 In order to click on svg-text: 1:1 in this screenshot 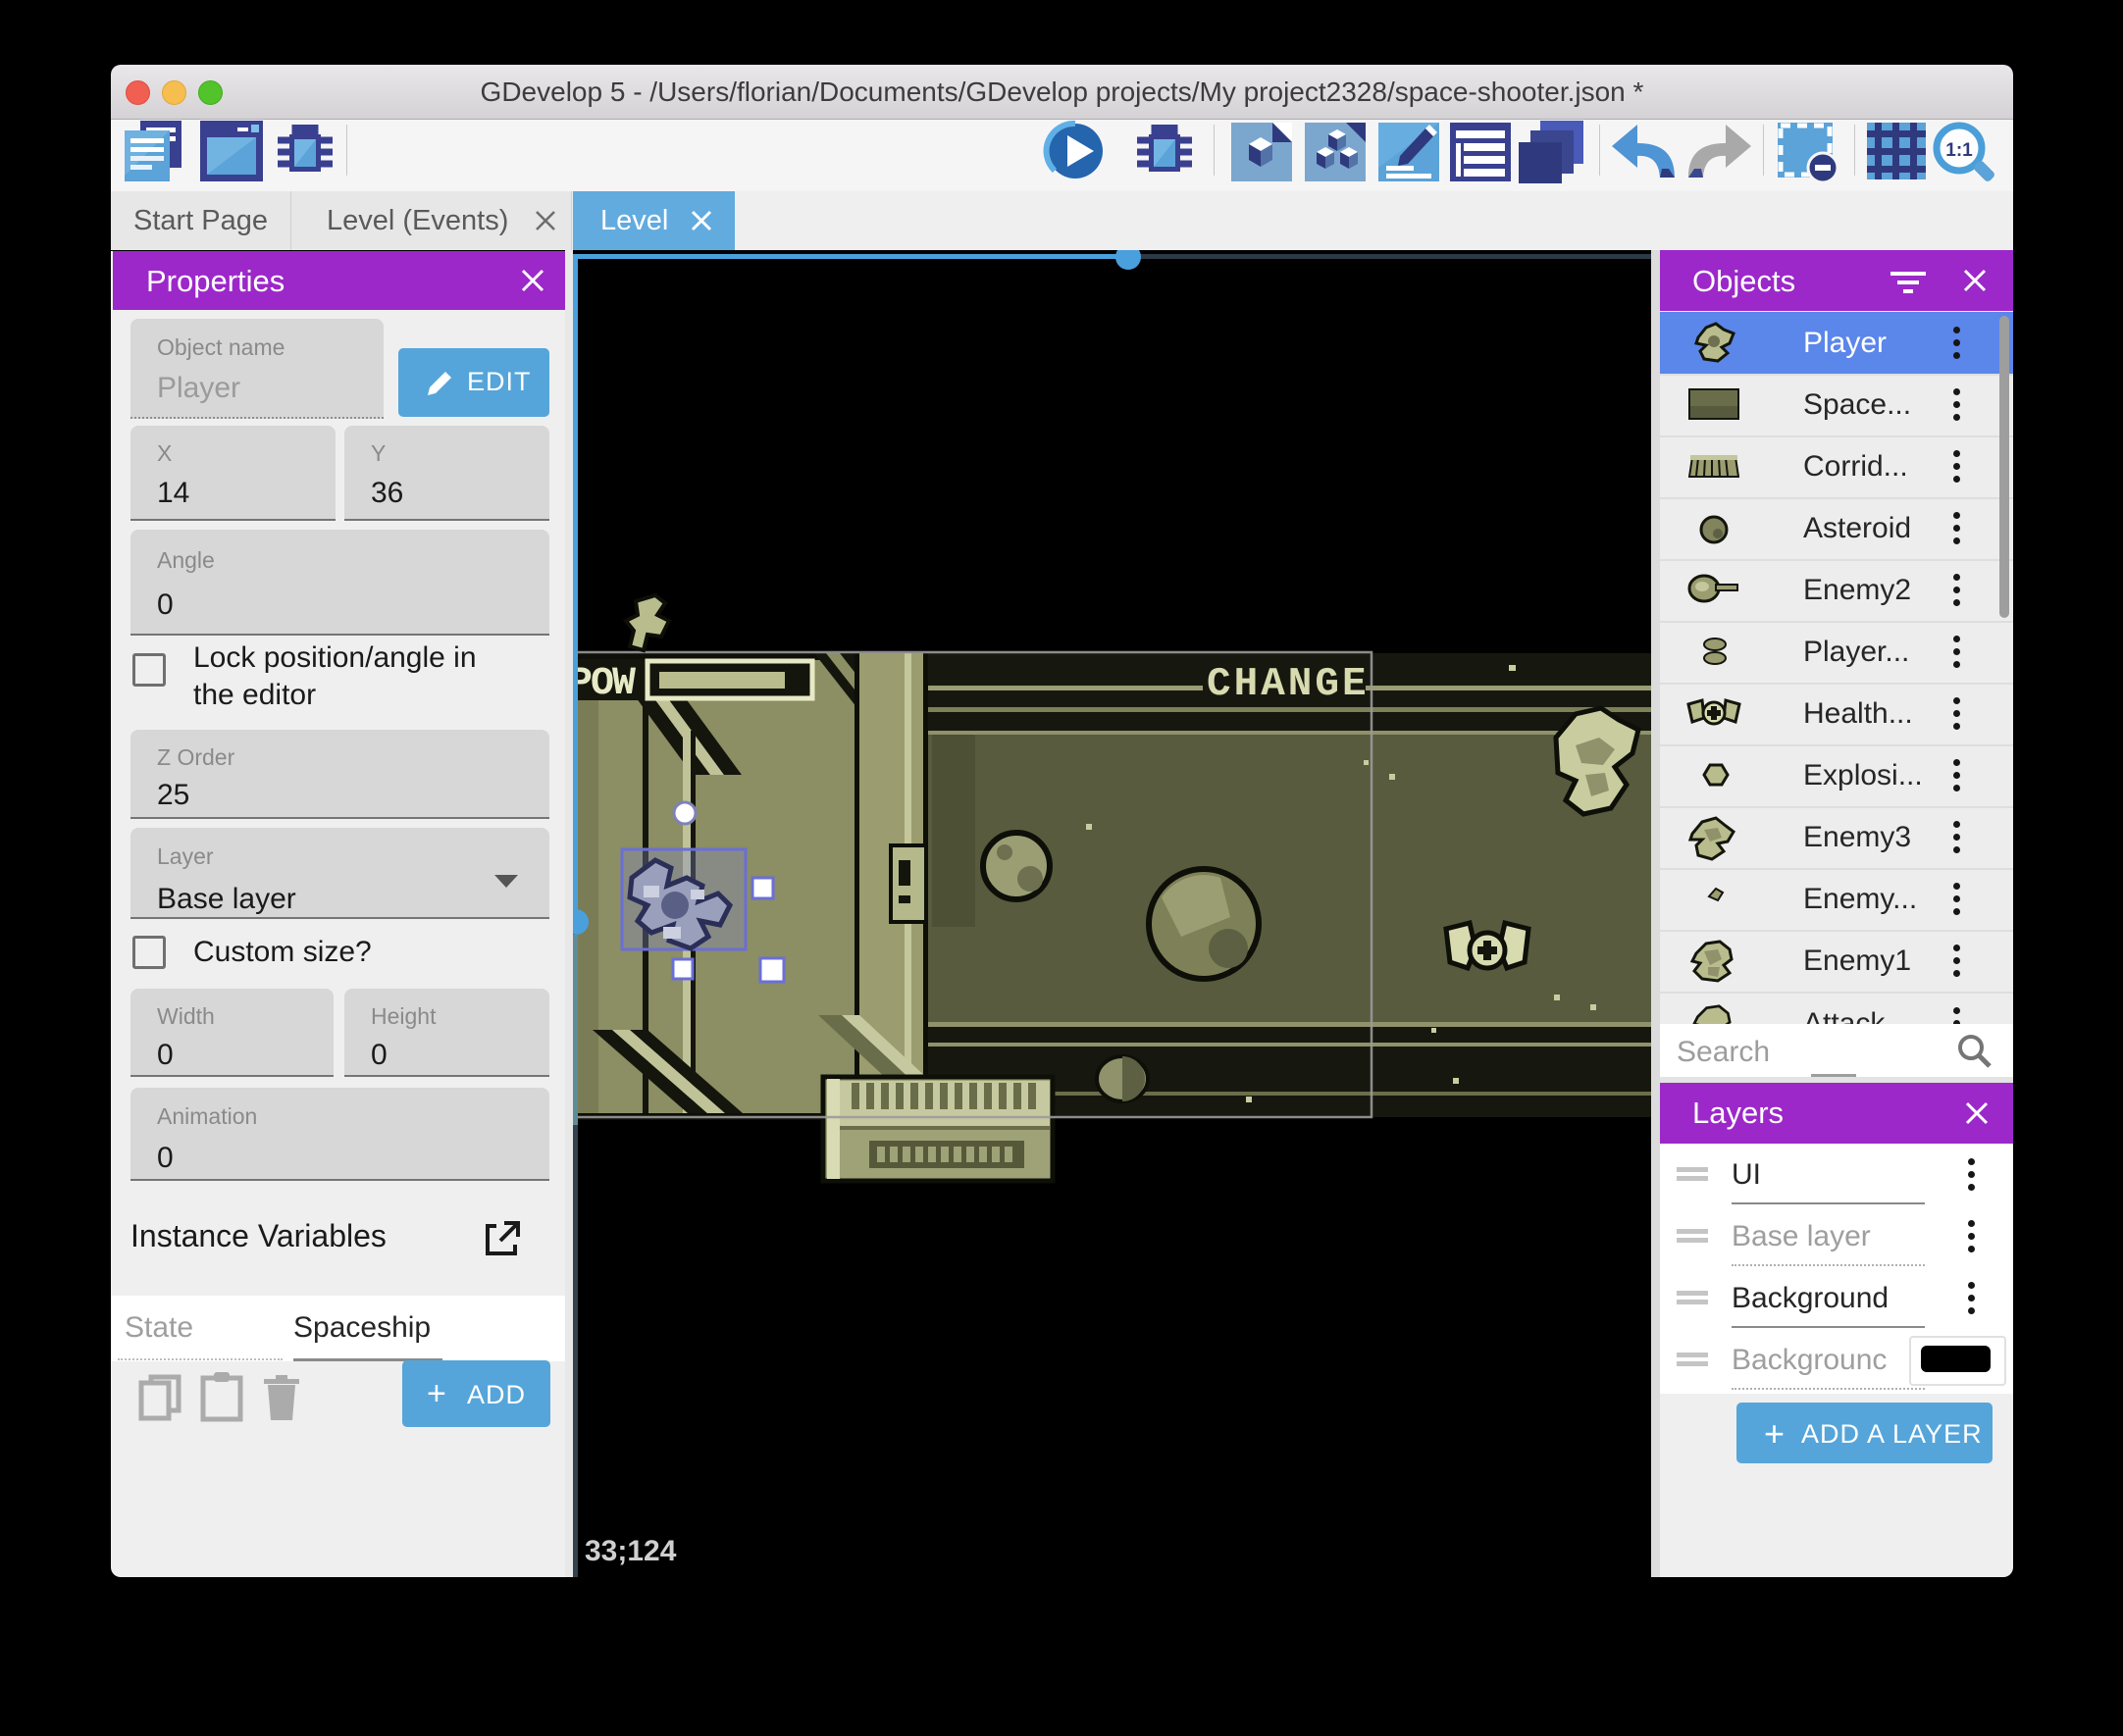, I will do `click(1959, 151)`.